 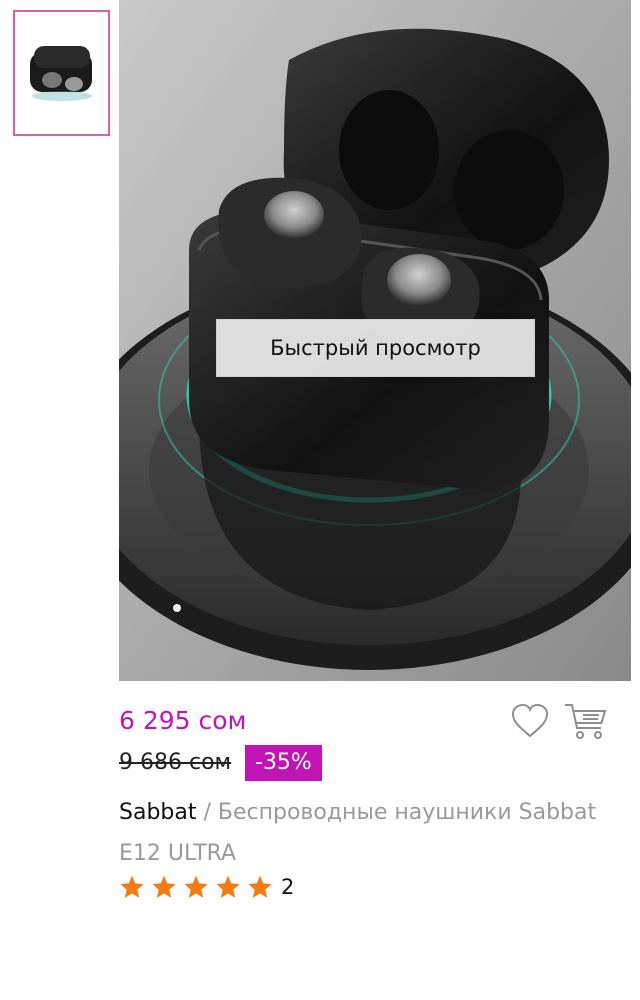 I want to click on cart-icon, so click(x=586, y=721).